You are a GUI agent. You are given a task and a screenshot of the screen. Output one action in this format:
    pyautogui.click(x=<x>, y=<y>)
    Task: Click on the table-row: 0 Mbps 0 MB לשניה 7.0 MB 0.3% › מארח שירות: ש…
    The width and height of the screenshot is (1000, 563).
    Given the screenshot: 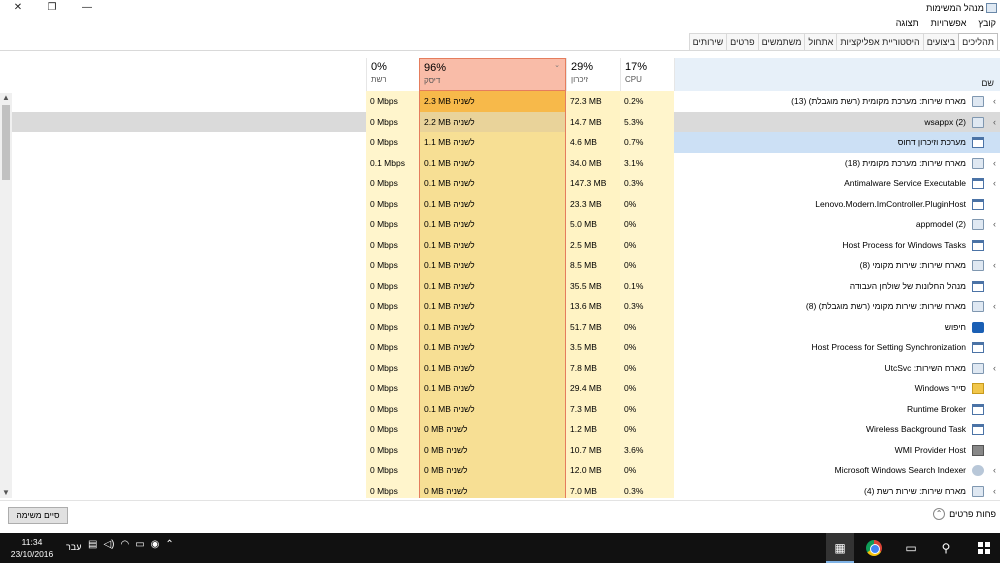 What is the action you would take?
    pyautogui.click(x=500, y=489)
    